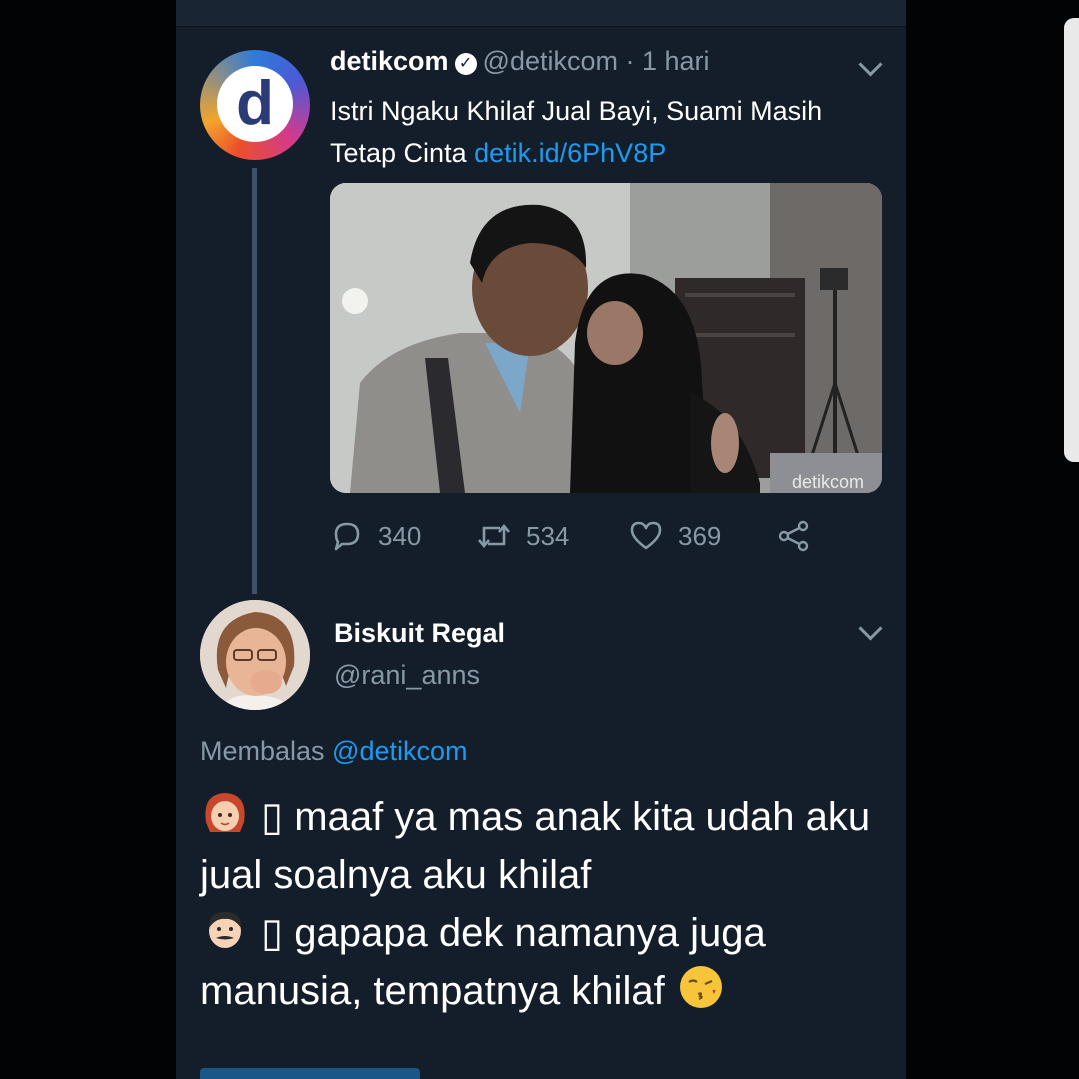 The width and height of the screenshot is (1079, 1079). Describe the element at coordinates (793, 536) in the screenshot. I see `share-icon` at that location.